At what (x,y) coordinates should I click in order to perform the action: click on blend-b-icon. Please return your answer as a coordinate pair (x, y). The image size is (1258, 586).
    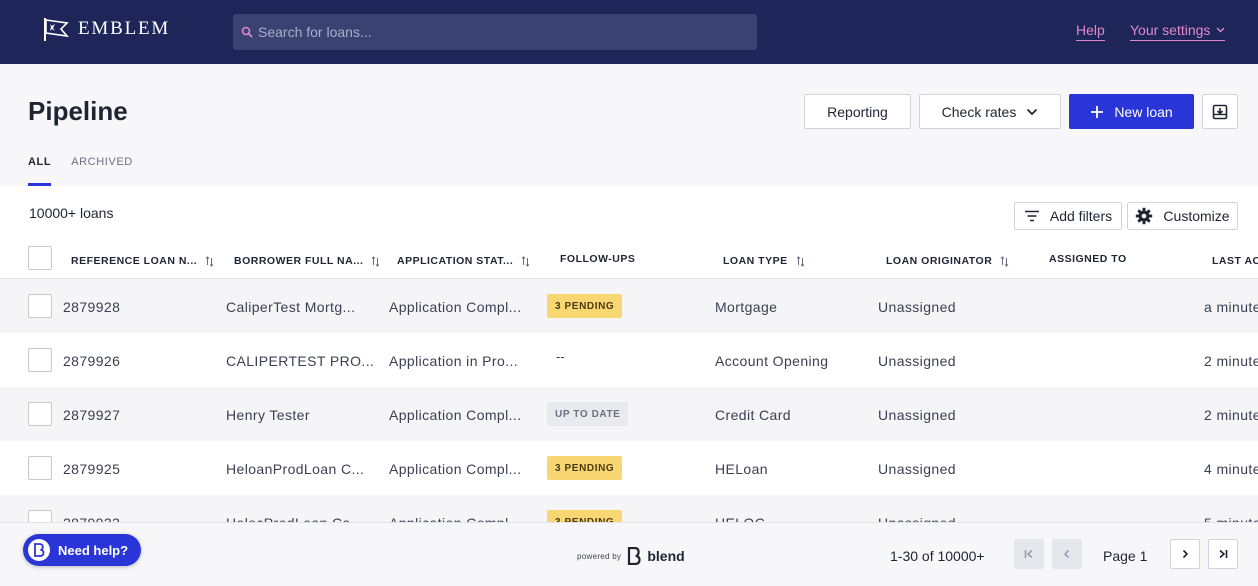
    Looking at the image, I should click on (39, 550).